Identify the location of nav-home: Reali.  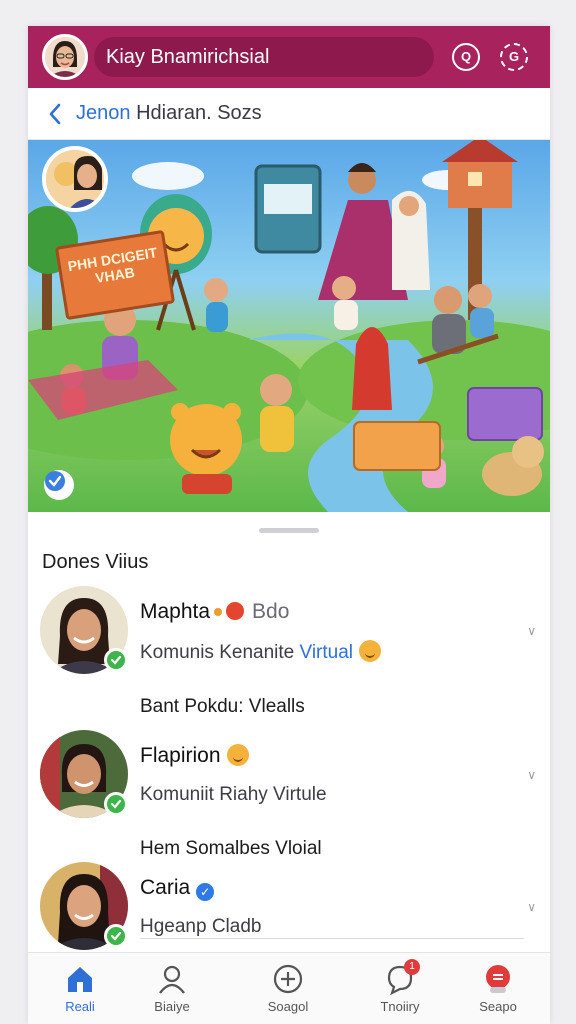
(80, 988).